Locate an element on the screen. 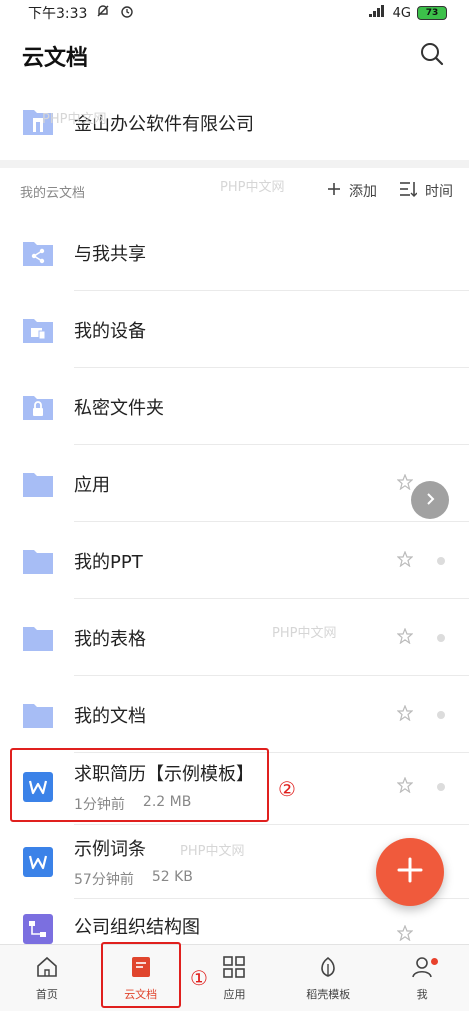  notification-dot is located at coordinates (435, 961).